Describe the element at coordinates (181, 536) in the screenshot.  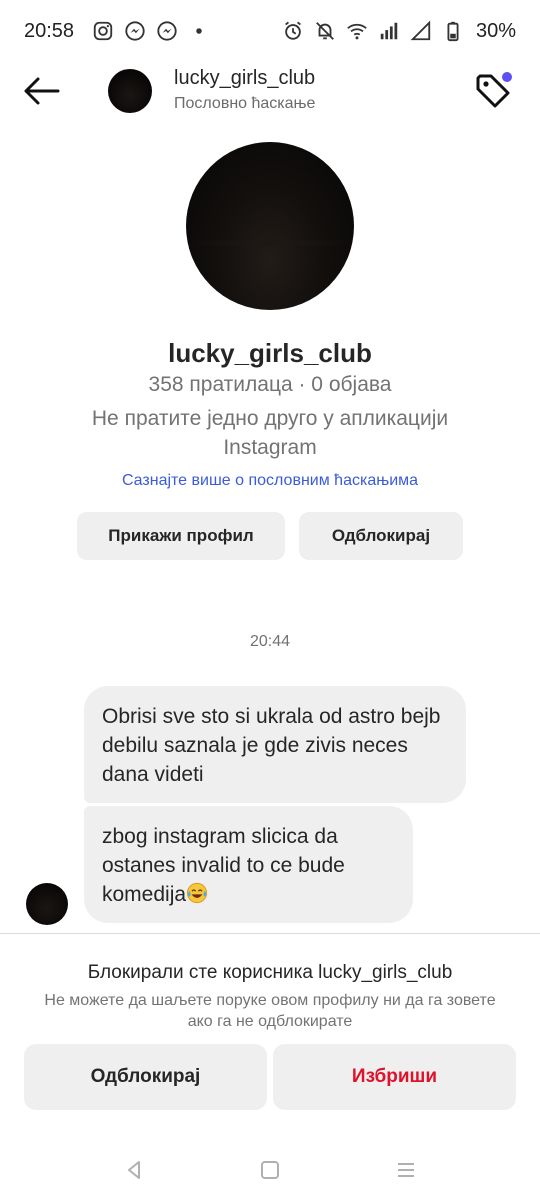
I see `view-profile-button: Прикажи профил` at that location.